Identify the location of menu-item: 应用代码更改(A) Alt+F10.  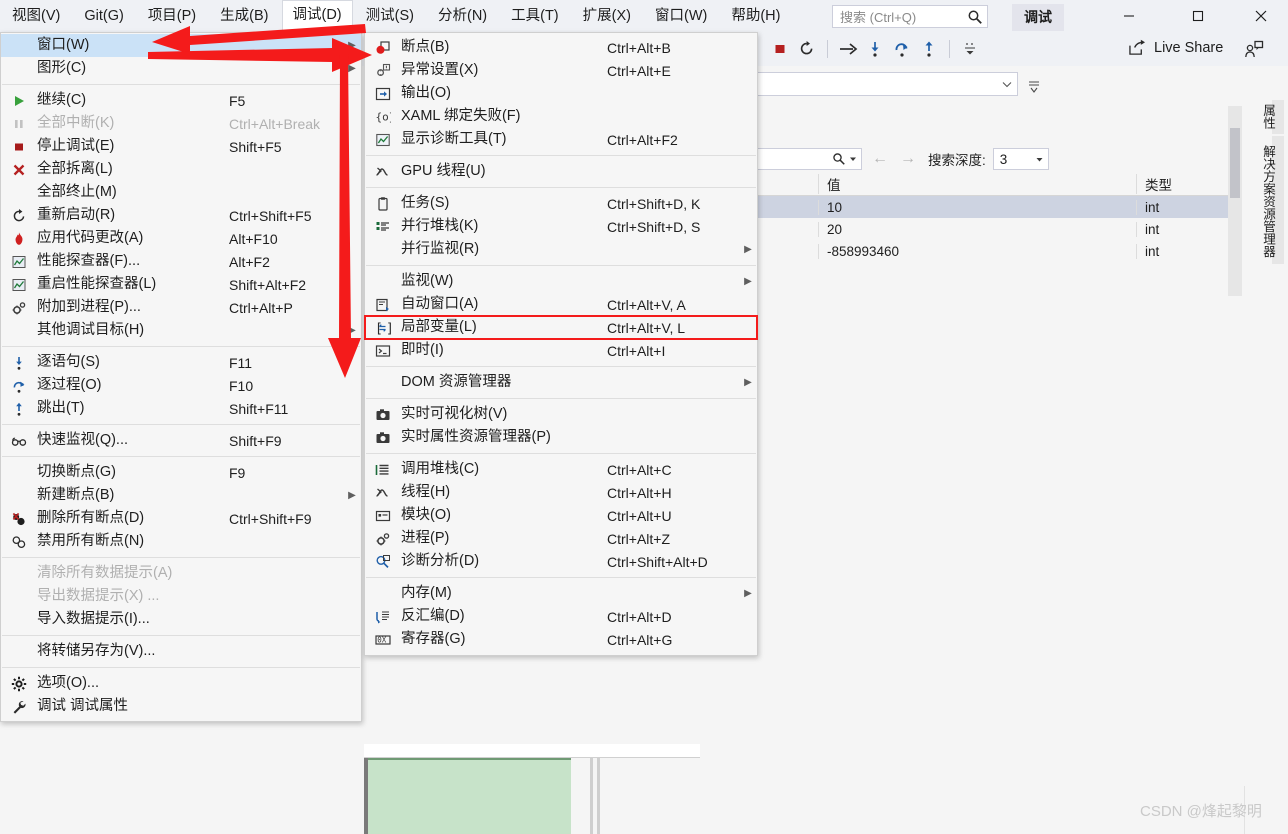
(181, 238).